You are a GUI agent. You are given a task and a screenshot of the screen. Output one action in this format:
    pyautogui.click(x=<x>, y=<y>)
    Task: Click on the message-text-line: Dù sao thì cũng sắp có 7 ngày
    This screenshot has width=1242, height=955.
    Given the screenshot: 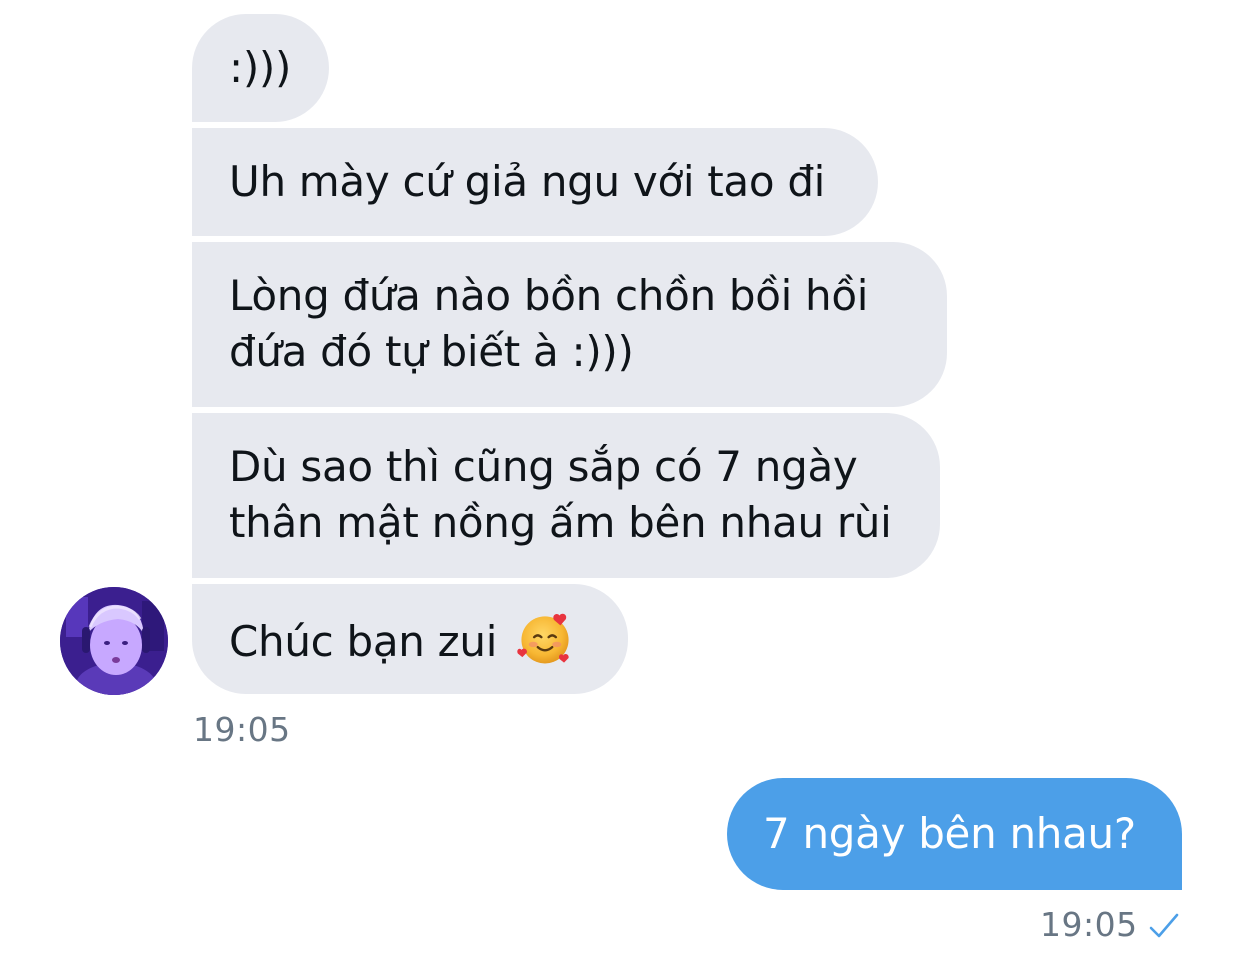 What is the action you would take?
    pyautogui.click(x=543, y=466)
    